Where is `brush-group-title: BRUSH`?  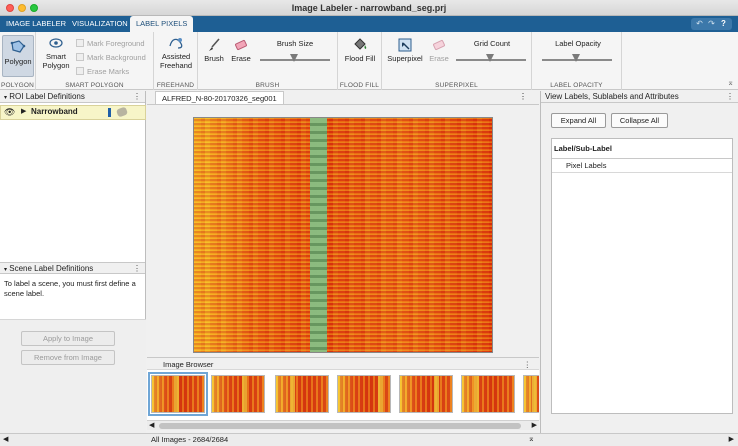 brush-group-title: BRUSH is located at coordinates (267, 85).